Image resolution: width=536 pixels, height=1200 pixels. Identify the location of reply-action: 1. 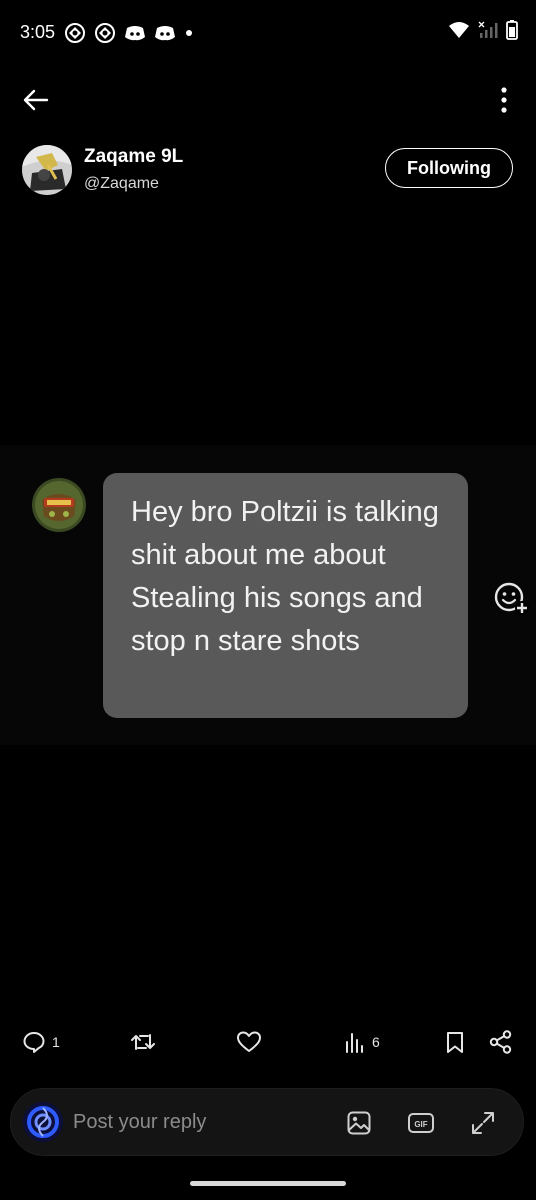
(41, 1042).